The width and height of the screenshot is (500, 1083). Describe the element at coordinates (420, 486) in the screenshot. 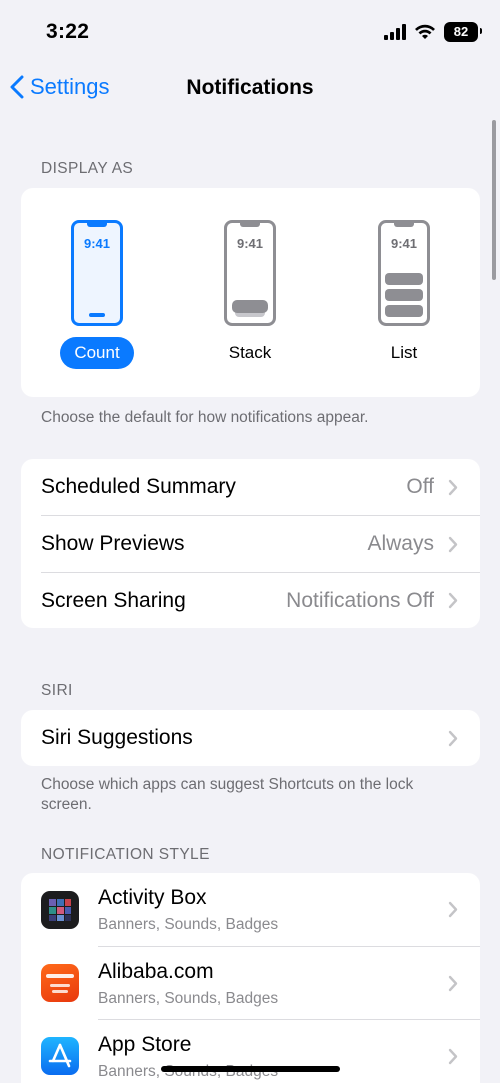

I see `row-value: Off` at that location.